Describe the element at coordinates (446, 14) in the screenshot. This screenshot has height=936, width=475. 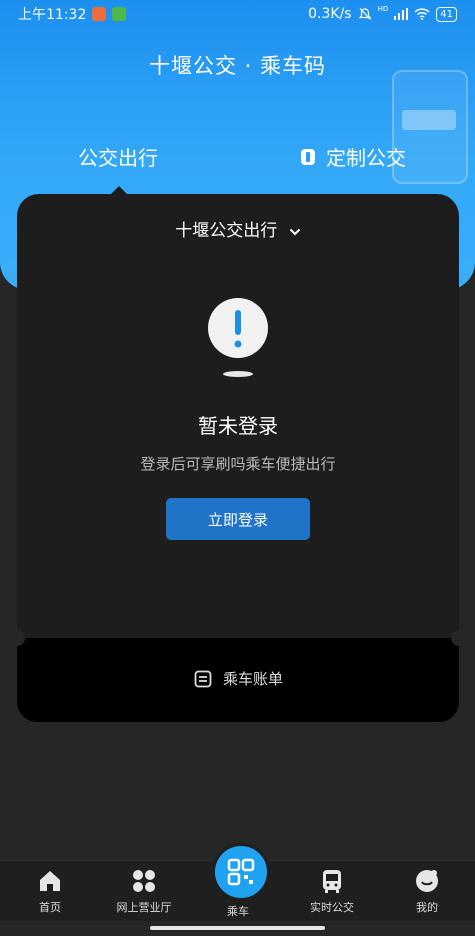
I see `battery-indicator: 41` at that location.